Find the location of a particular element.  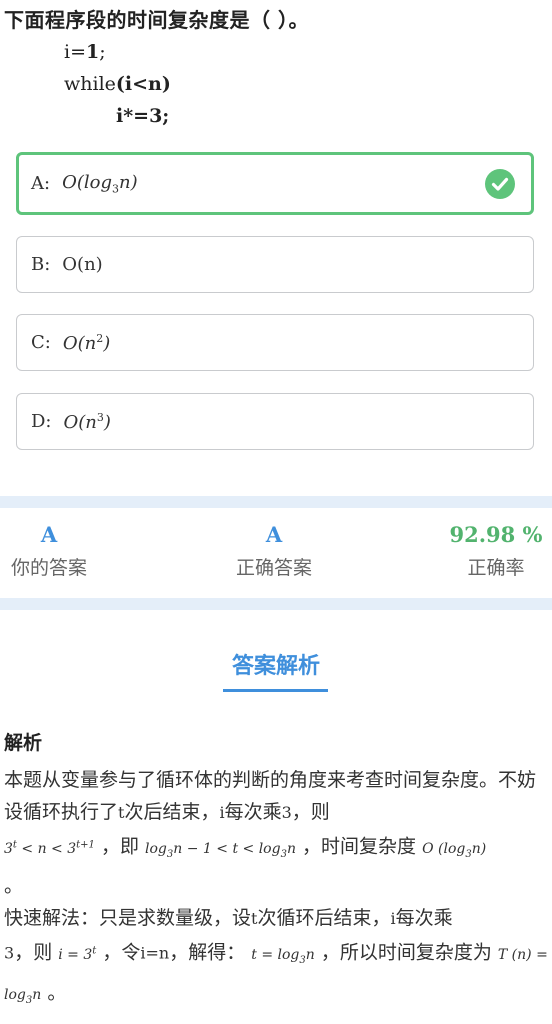

option-d-formula: O(n3) is located at coordinates (87, 421).